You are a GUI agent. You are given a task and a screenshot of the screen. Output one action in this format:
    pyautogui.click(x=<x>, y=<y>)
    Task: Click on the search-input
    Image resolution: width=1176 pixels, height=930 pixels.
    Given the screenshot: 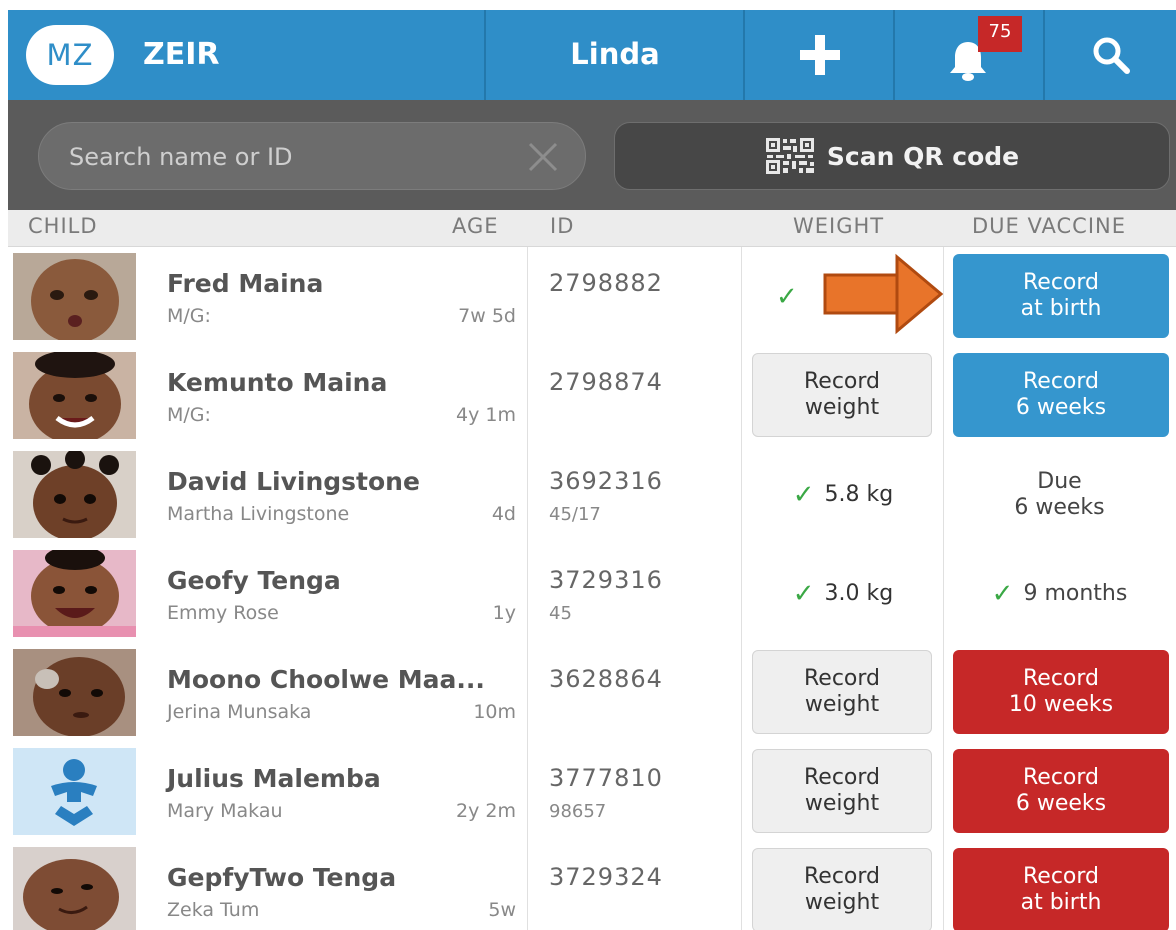 What is the action you would take?
    pyautogui.click(x=284, y=157)
    